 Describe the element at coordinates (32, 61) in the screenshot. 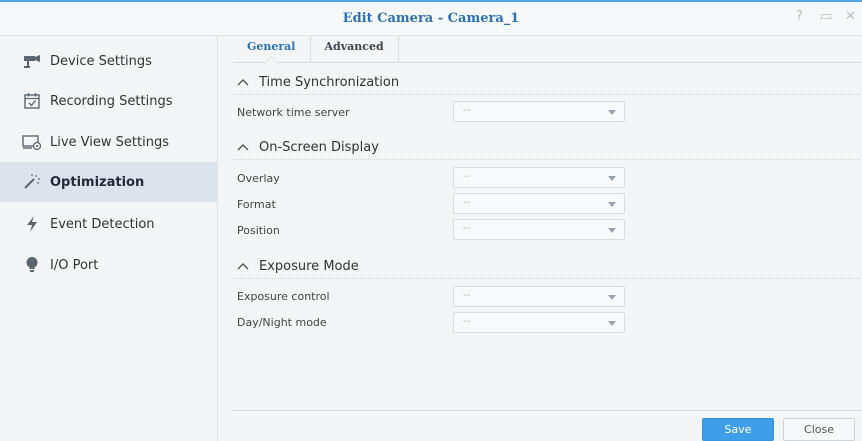

I see `camera-icon` at that location.